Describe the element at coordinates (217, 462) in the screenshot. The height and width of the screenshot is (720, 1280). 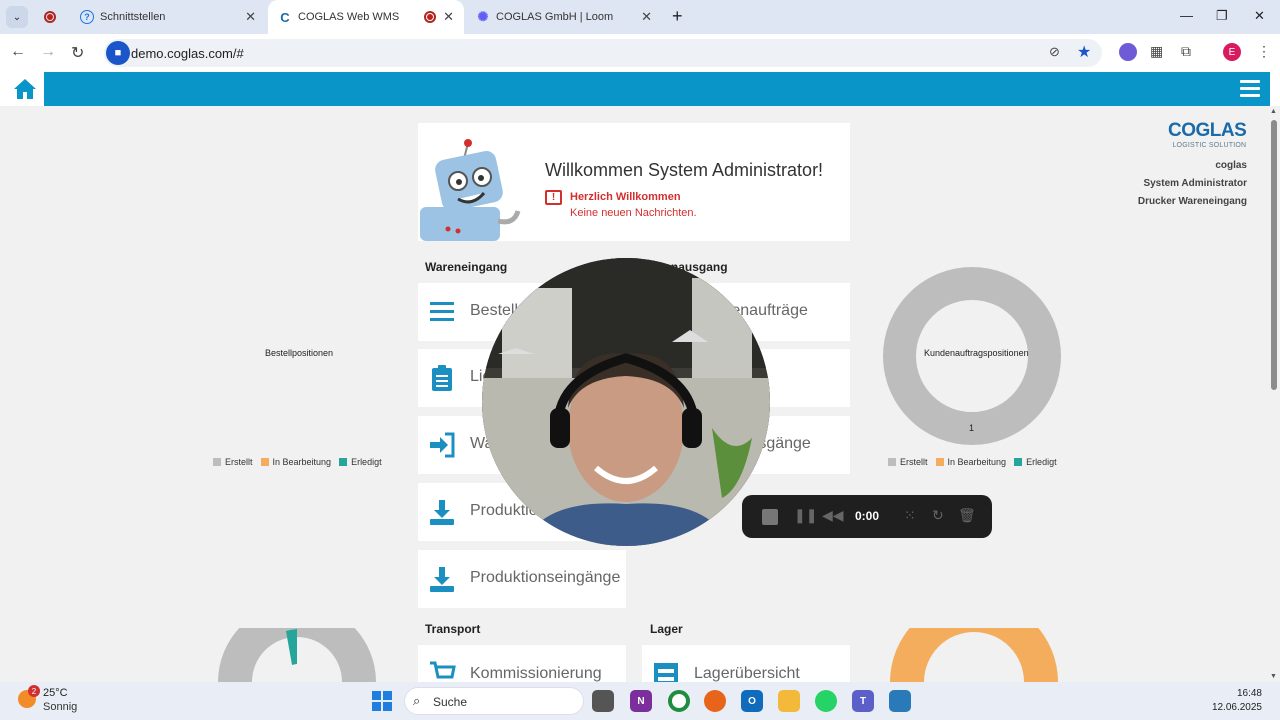
I see `legend-swatch-erstellt` at that location.